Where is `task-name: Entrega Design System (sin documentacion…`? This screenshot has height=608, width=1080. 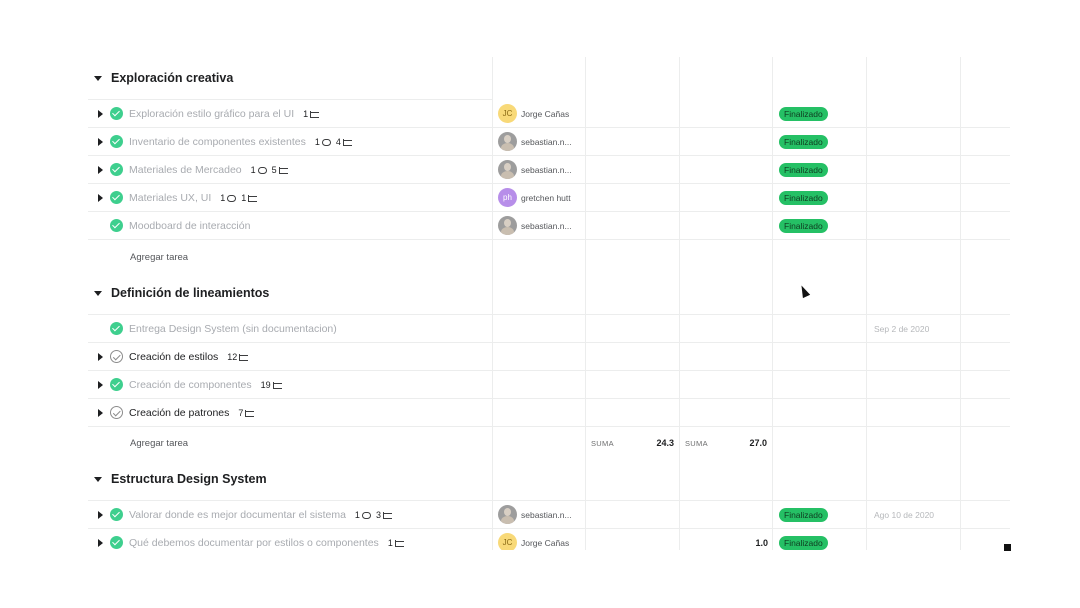 task-name: Entrega Design System (sin documentacion… is located at coordinates (233, 329).